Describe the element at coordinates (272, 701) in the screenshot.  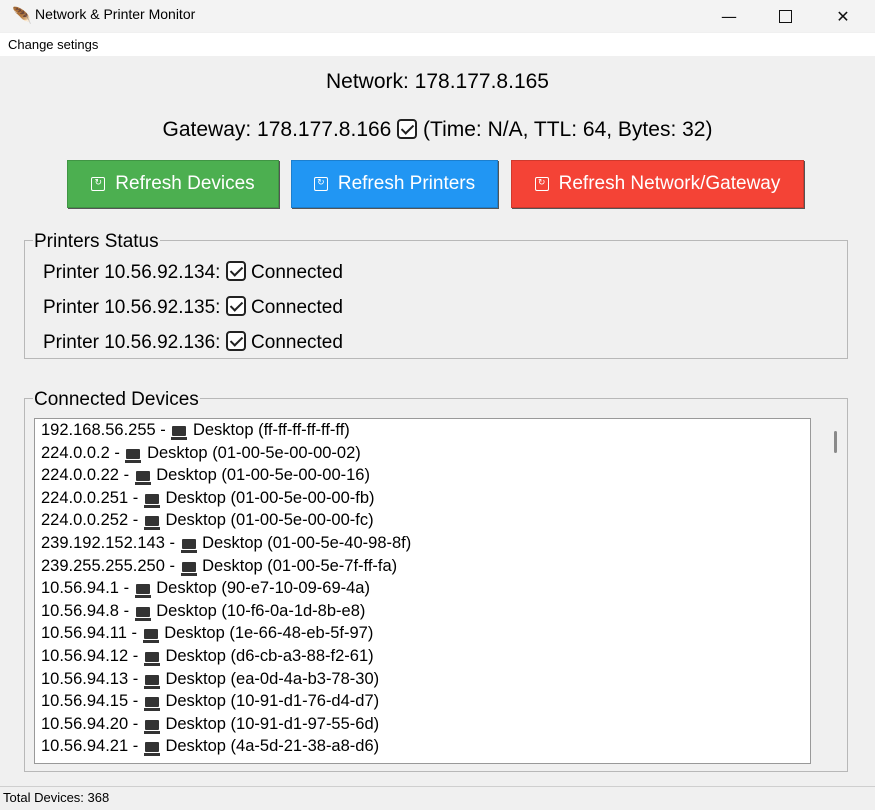
I see `device-label: Desktop (10-91-d1-76-d4-d7)` at that location.